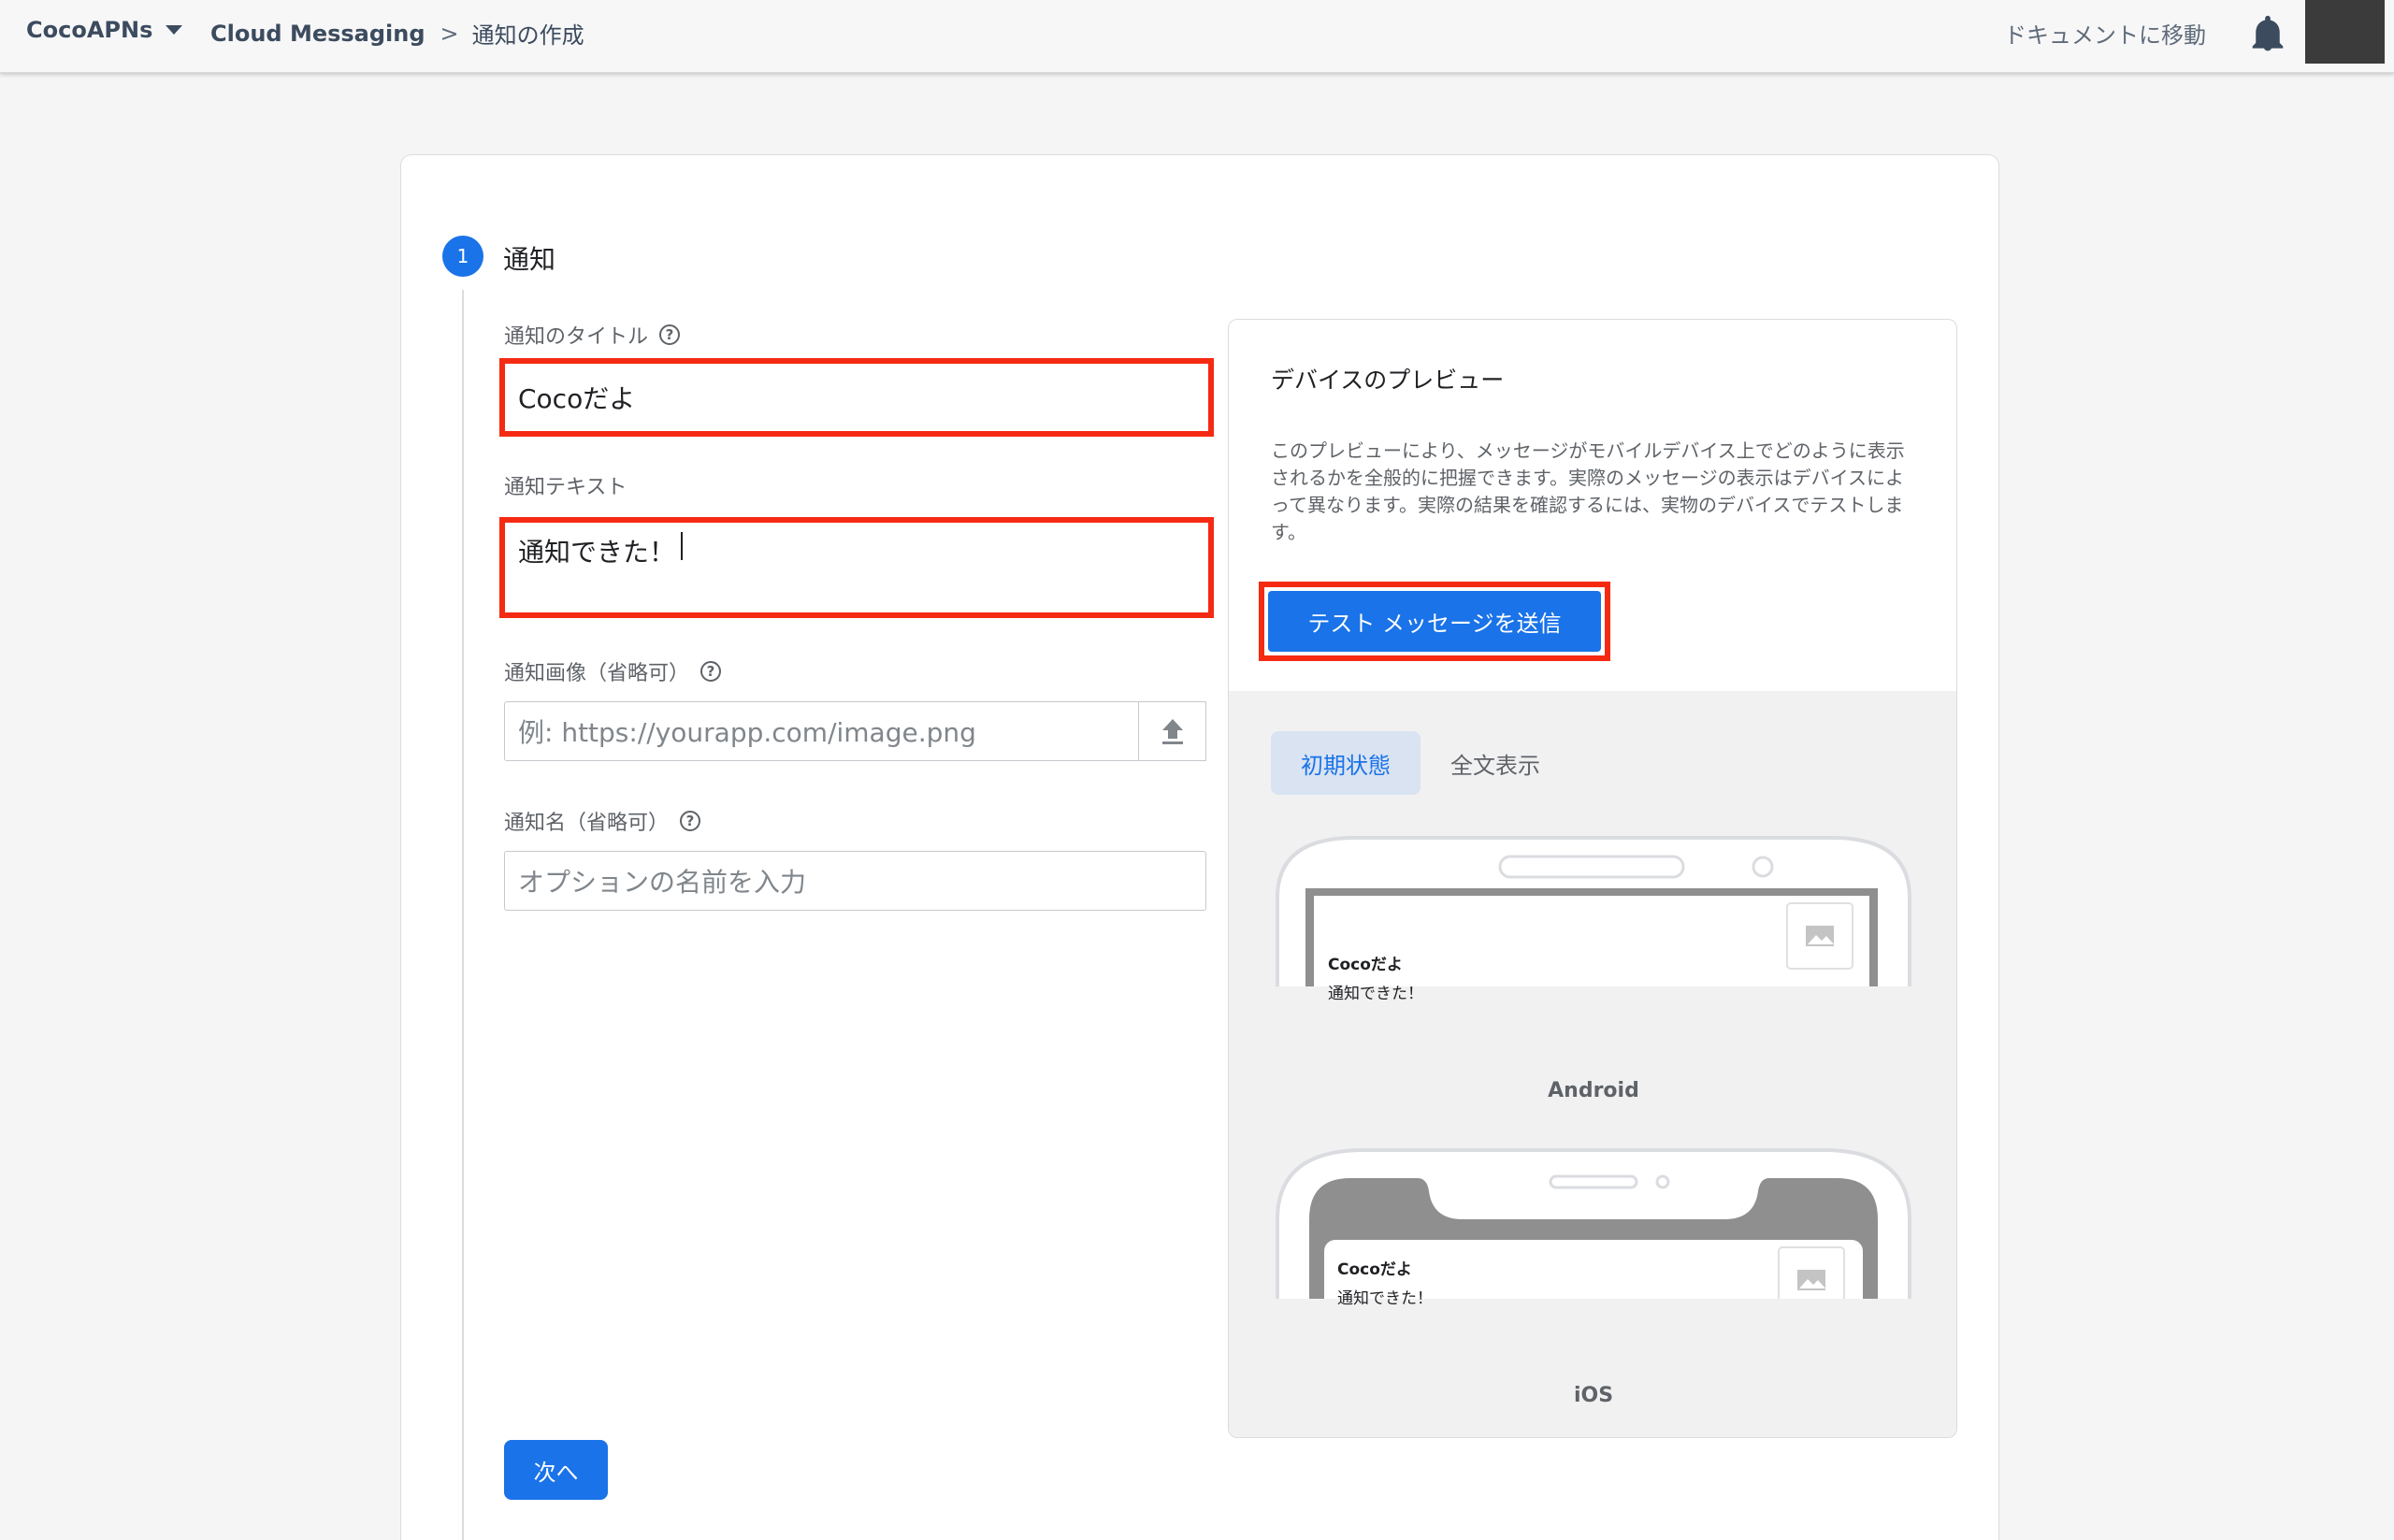 This screenshot has width=2394, height=1540. I want to click on step-title: 通知, so click(529, 259).